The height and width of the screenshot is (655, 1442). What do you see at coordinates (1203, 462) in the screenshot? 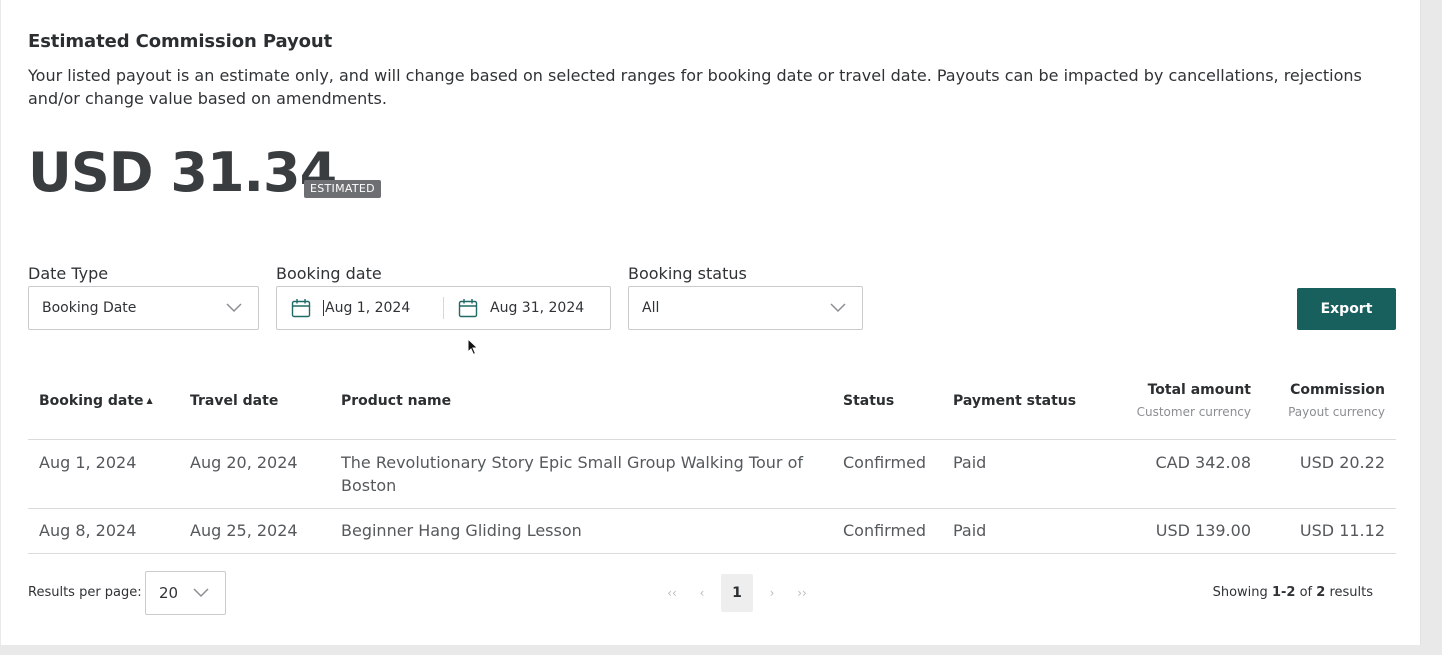
I see `total-amount-cell: CAD 342.08` at bounding box center [1203, 462].